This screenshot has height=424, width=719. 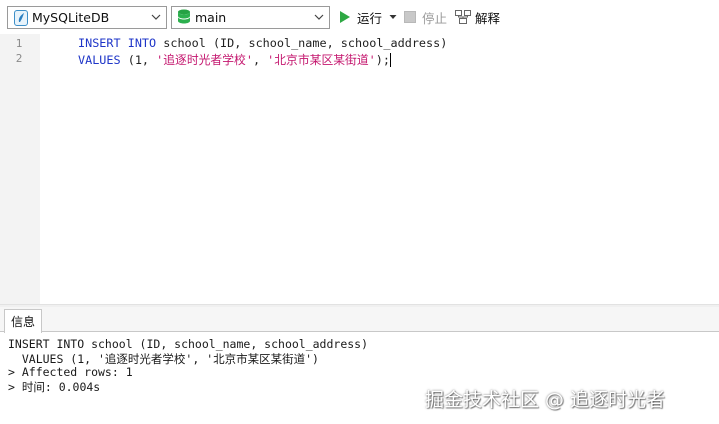 I want to click on code-text: ,, so click(x=260, y=60).